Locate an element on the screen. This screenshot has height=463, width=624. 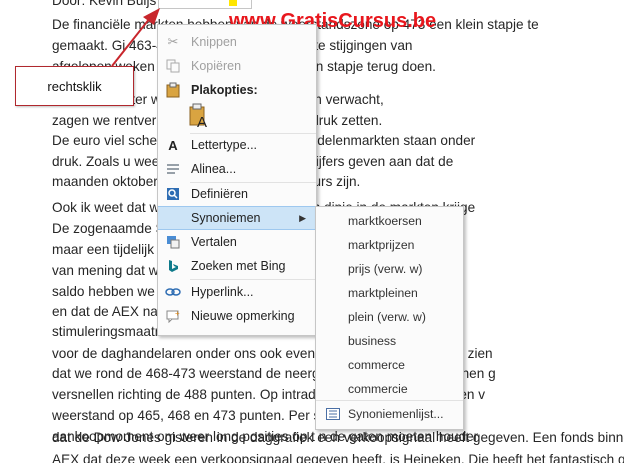
paste-options-header: Plakopties: is located at coordinates (237, 90).